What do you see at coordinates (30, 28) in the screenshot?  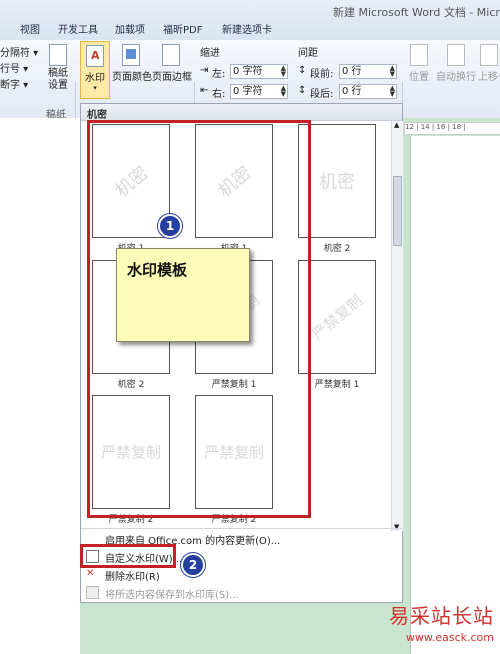 I see `tab-view: 视图` at bounding box center [30, 28].